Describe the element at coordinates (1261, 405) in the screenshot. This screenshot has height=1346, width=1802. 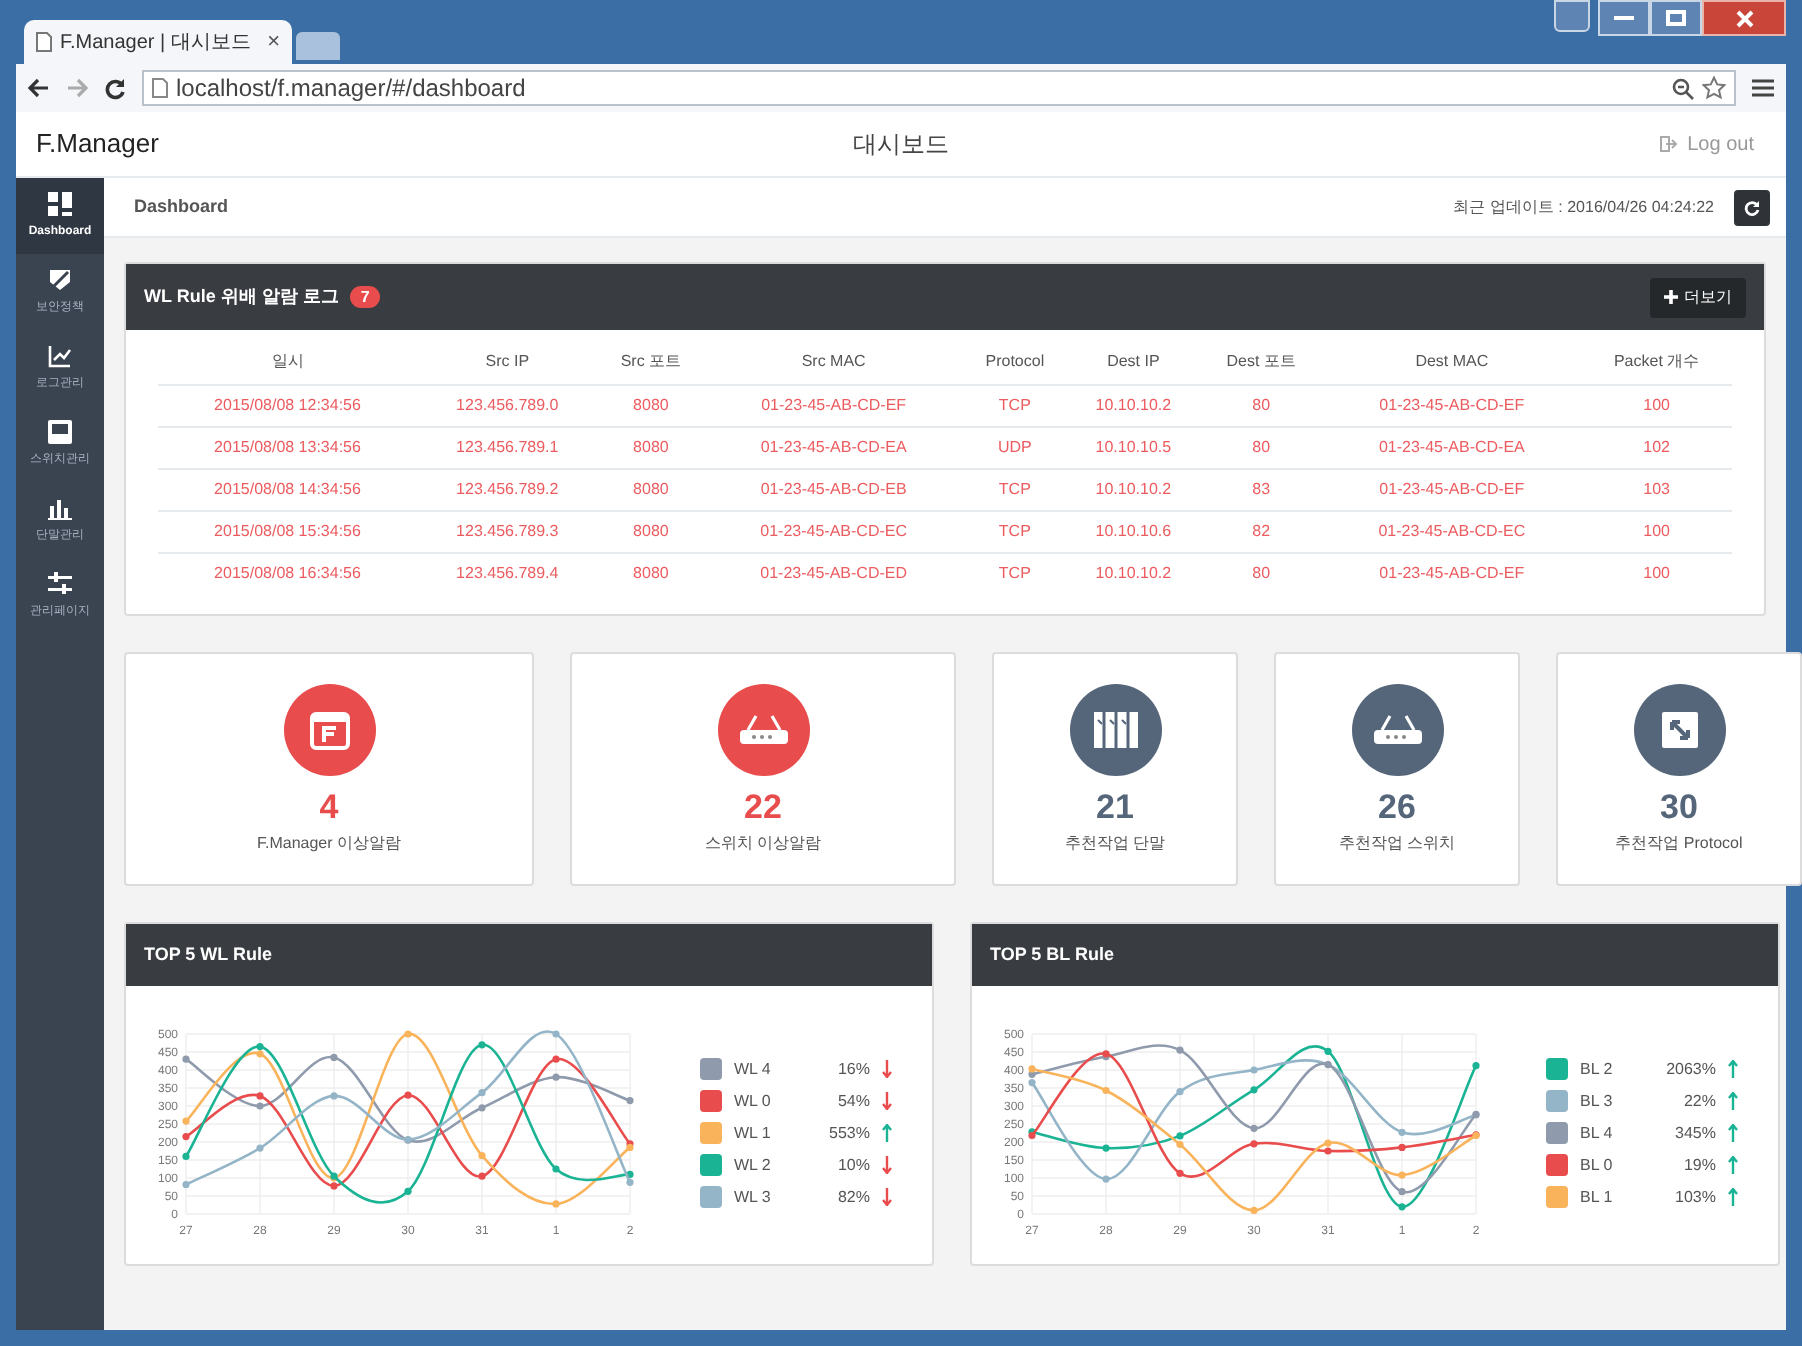
I see `table-cell: 80` at that location.